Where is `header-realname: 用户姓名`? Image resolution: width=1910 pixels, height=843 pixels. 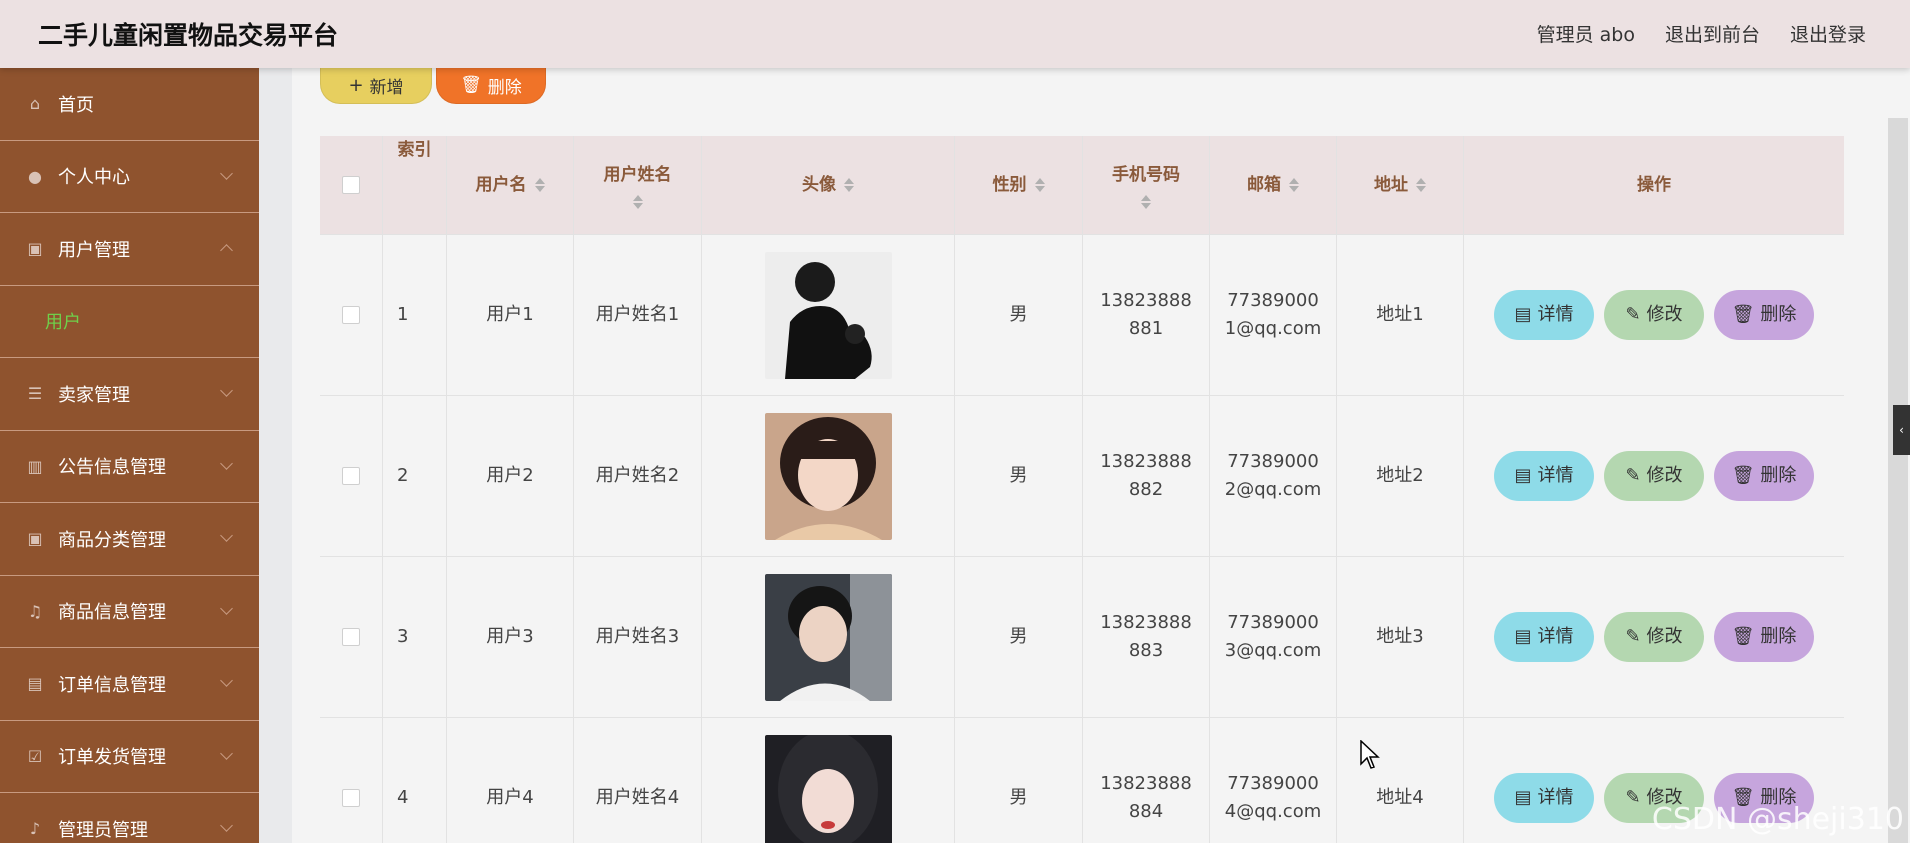
header-realname: 用户姓名 is located at coordinates (638, 185).